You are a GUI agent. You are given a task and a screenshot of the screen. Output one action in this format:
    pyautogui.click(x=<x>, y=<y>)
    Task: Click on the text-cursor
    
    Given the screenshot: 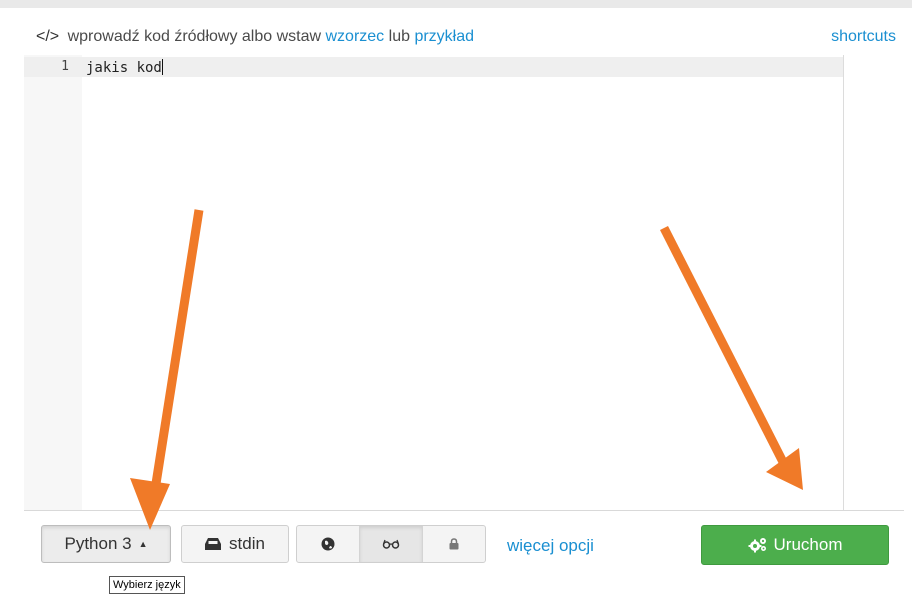 What is the action you would take?
    pyautogui.click(x=162, y=67)
    